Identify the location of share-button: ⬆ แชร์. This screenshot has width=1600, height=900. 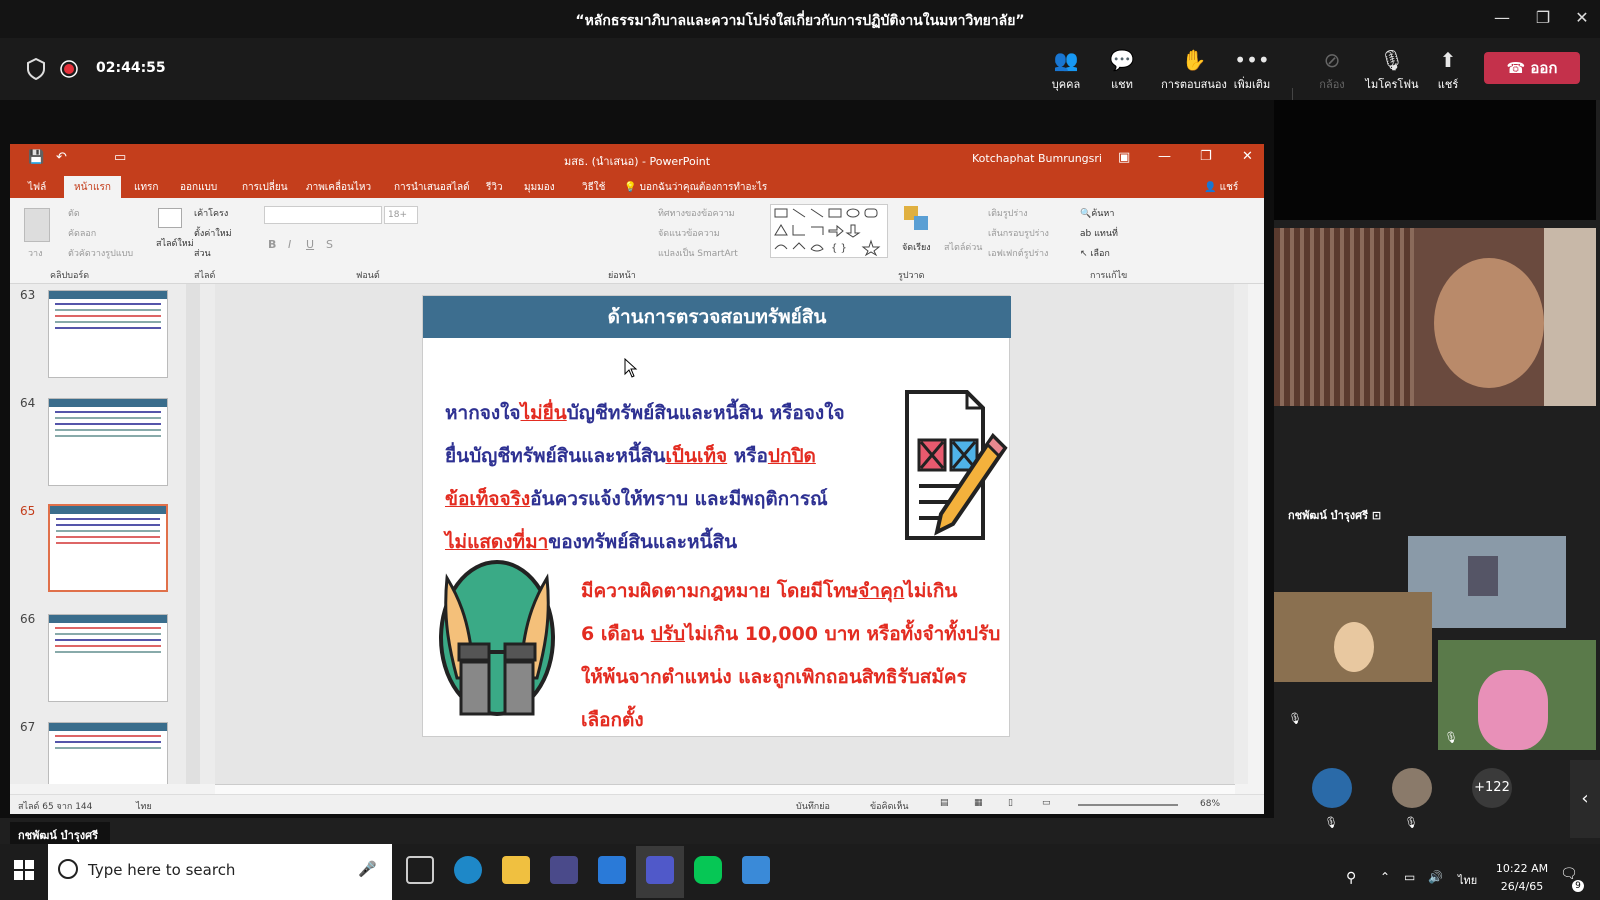
(1448, 70).